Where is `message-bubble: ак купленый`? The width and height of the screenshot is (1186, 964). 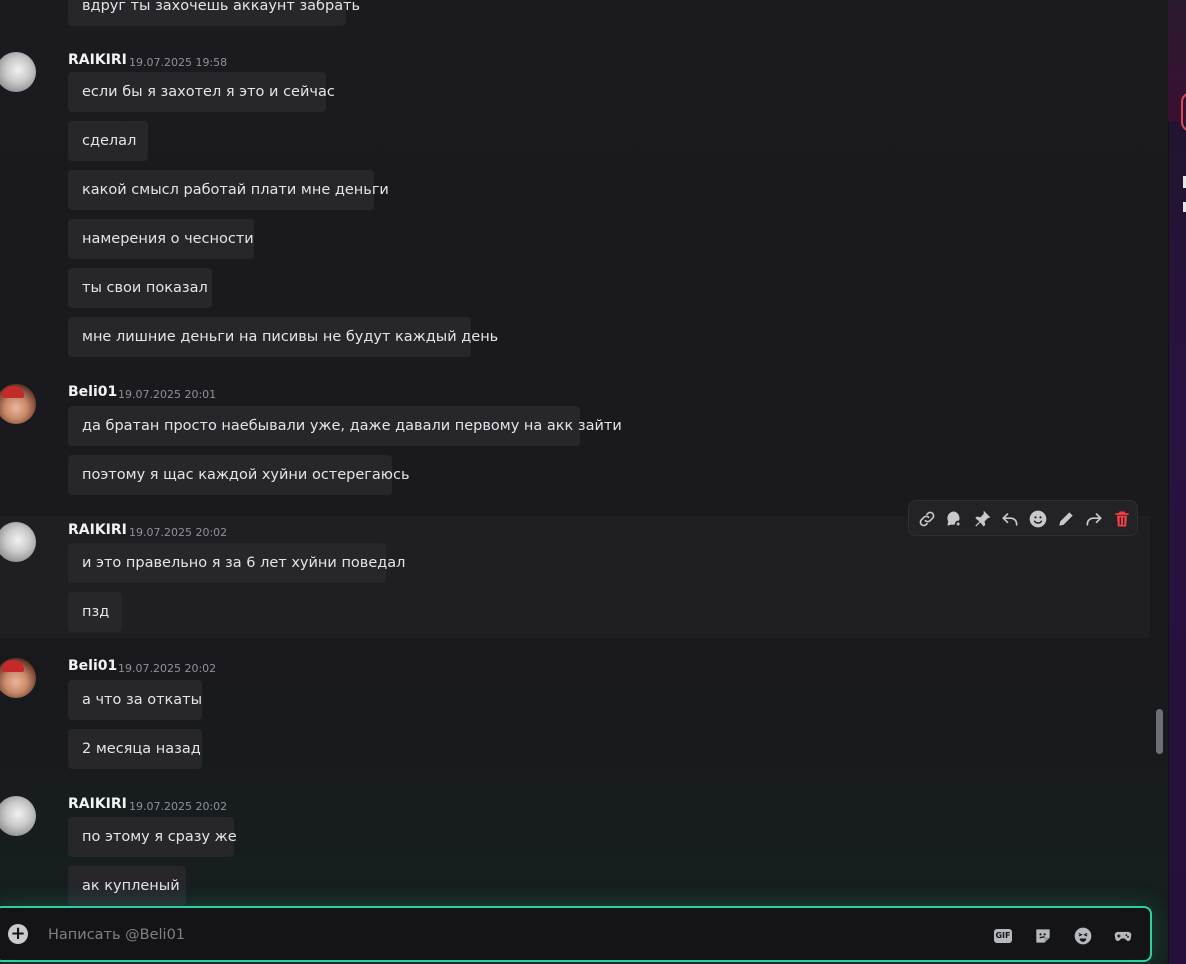 message-bubble: ак купленый is located at coordinates (127, 886).